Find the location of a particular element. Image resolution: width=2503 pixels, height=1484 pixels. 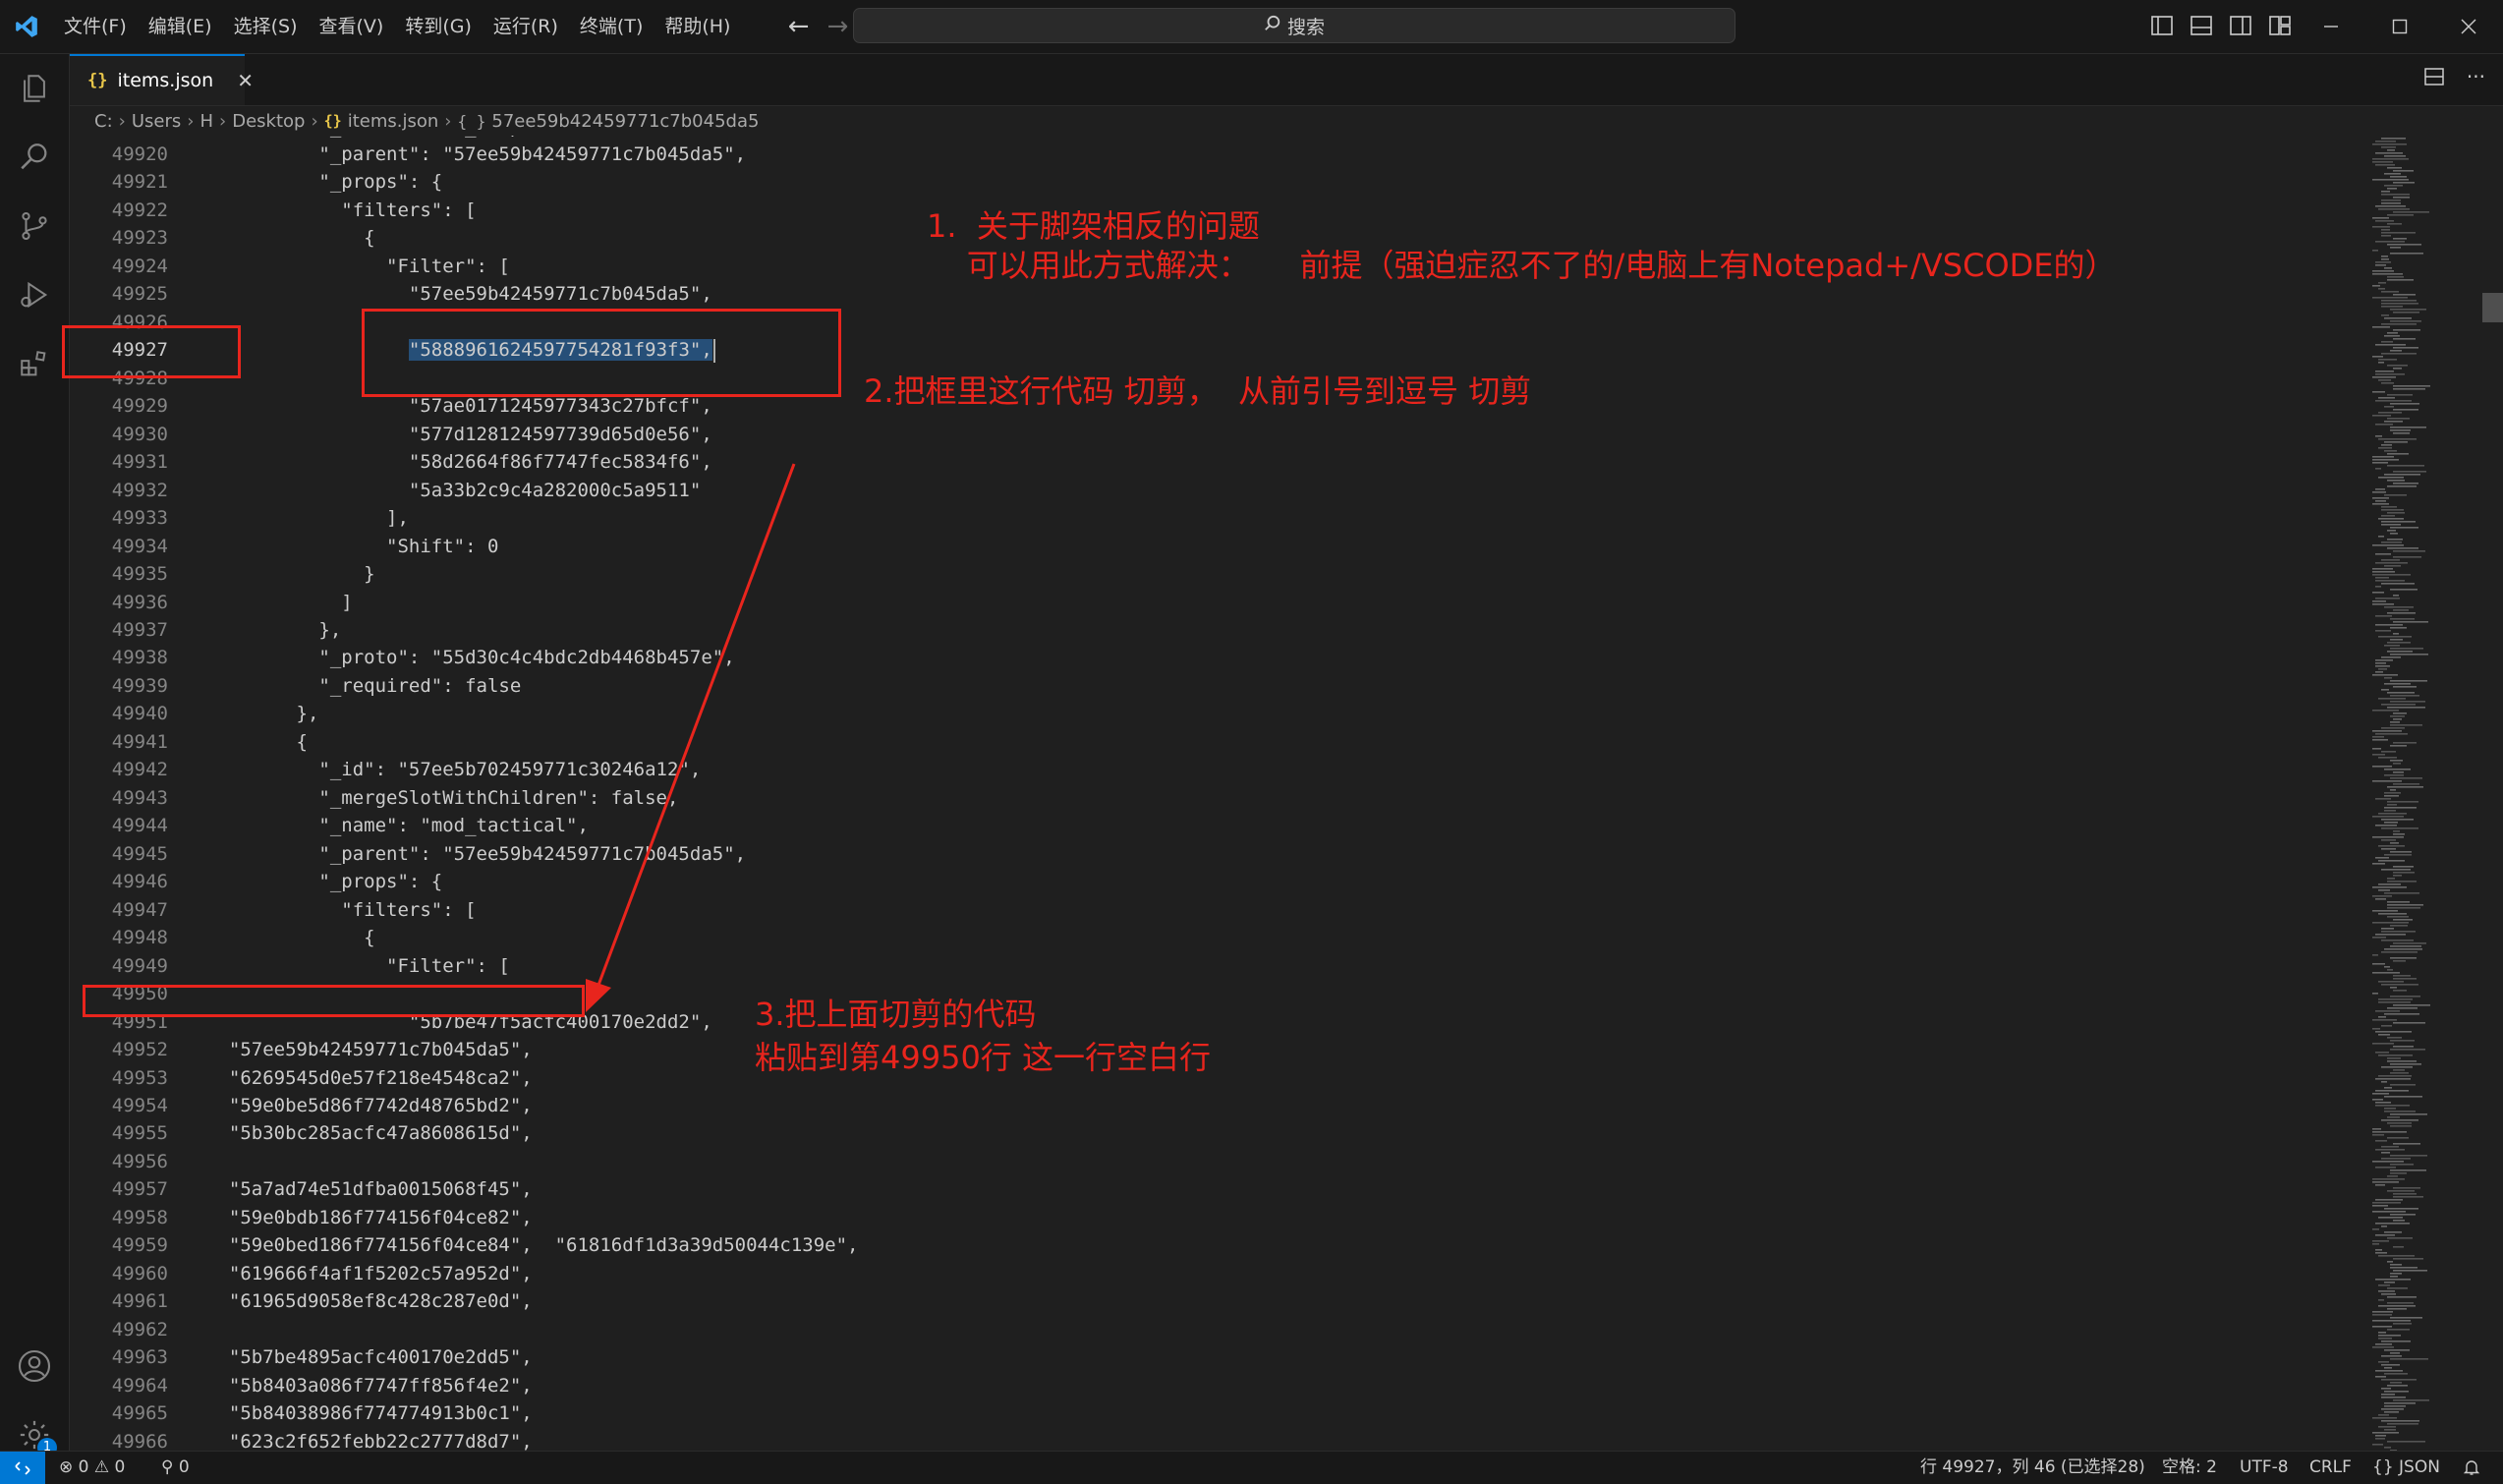

broadcast-icon: ⚲ is located at coordinates (168, 1467).